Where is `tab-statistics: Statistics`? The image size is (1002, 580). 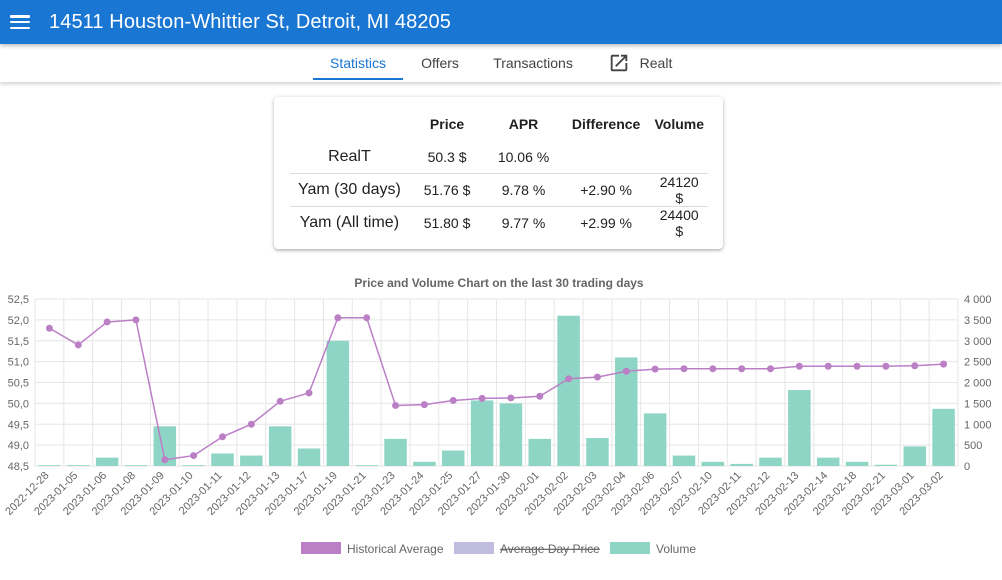 tab-statistics: Statistics is located at coordinates (358, 63).